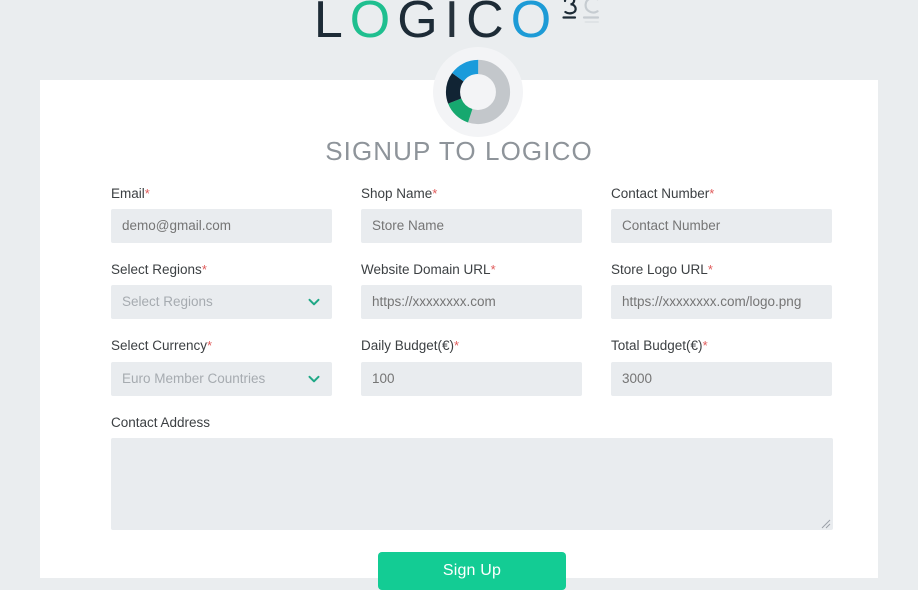 The width and height of the screenshot is (918, 590). What do you see at coordinates (221, 346) in the screenshot?
I see `field-label: Select Currency*` at bounding box center [221, 346].